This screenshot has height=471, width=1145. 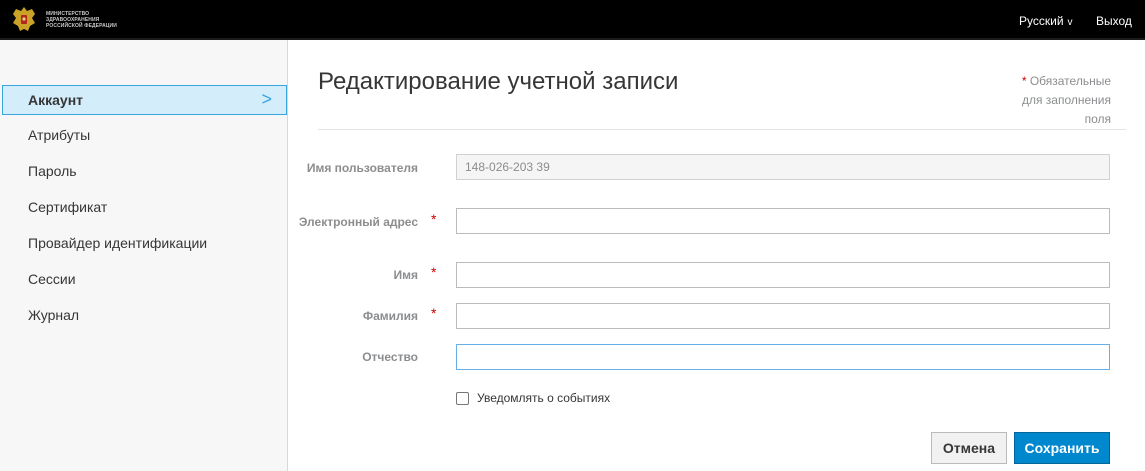 What do you see at coordinates (54, 315) in the screenshot?
I see `sidebar-item-label: Журнал` at bounding box center [54, 315].